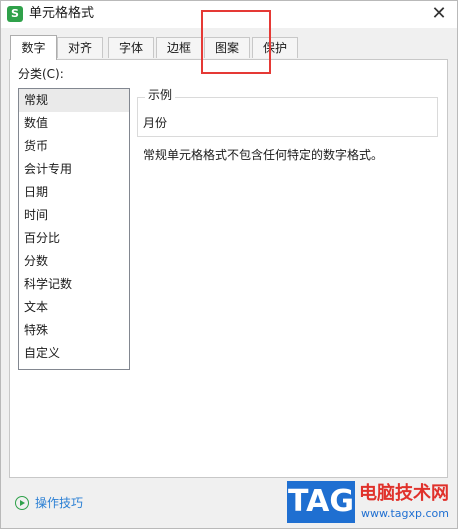 This screenshot has width=458, height=529. Describe the element at coordinates (74, 238) in the screenshot. I see `category-item-percentage: 百分比` at that location.